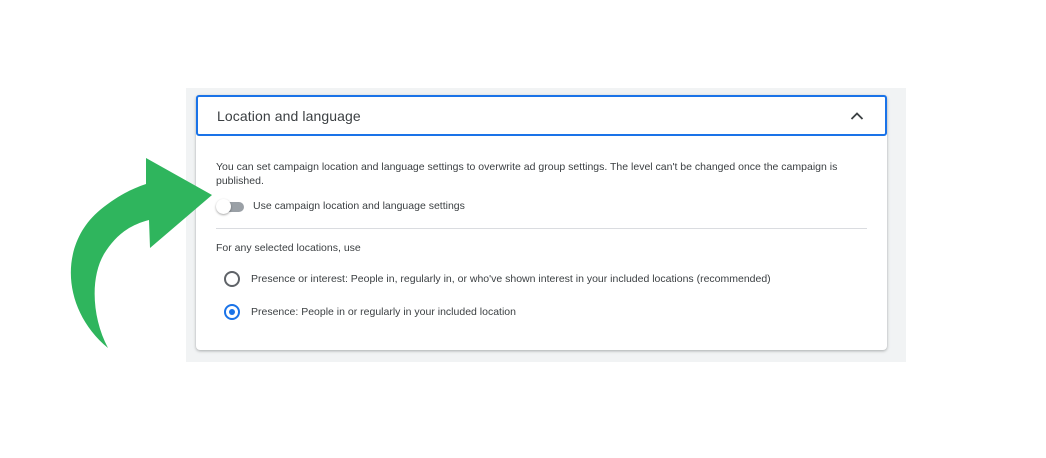 This screenshot has width=1046, height=458. What do you see at coordinates (141, 253) in the screenshot?
I see `curved-arrow-icon` at bounding box center [141, 253].